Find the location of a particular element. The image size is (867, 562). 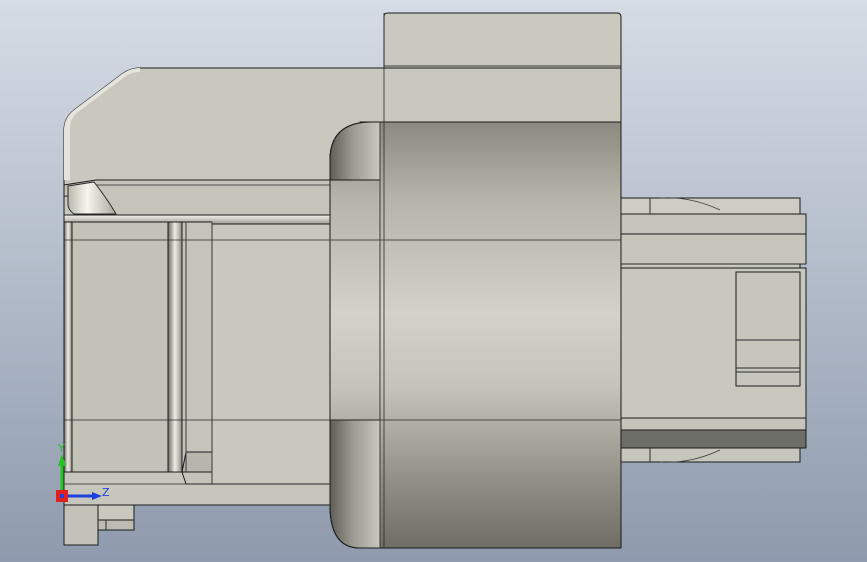

latch-column-left is located at coordinates (68, 353).